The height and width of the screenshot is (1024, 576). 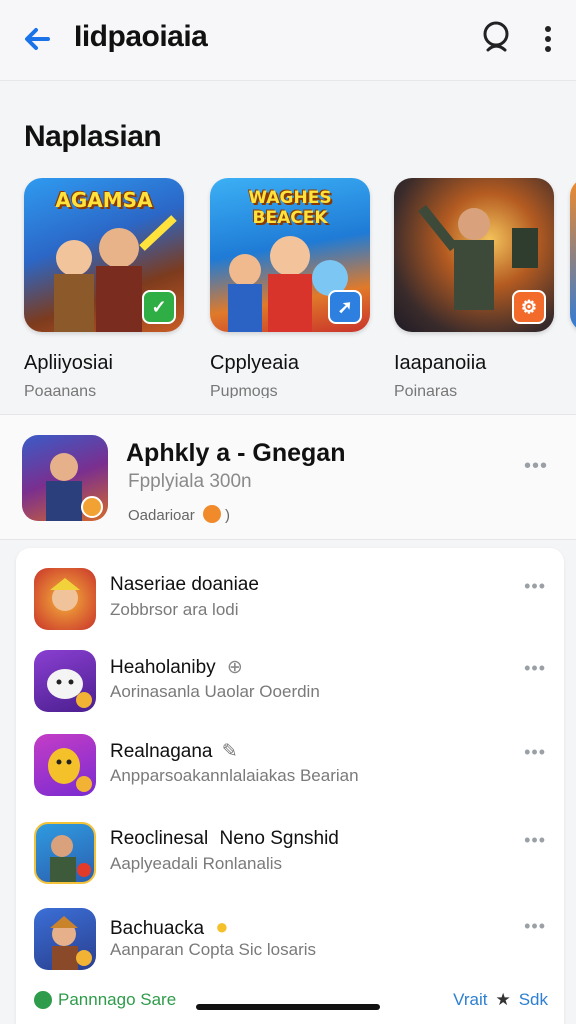 What do you see at coordinates (161, 751) in the screenshot?
I see `app-name-text: Realnagana` at bounding box center [161, 751].